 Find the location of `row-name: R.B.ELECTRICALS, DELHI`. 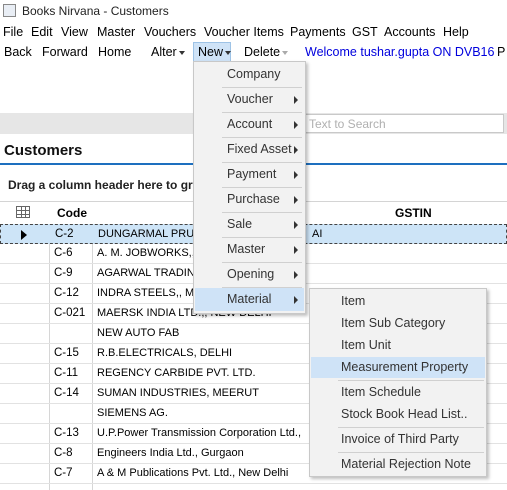

row-name: R.B.ELECTRICALS, DELHI is located at coordinates (165, 353).